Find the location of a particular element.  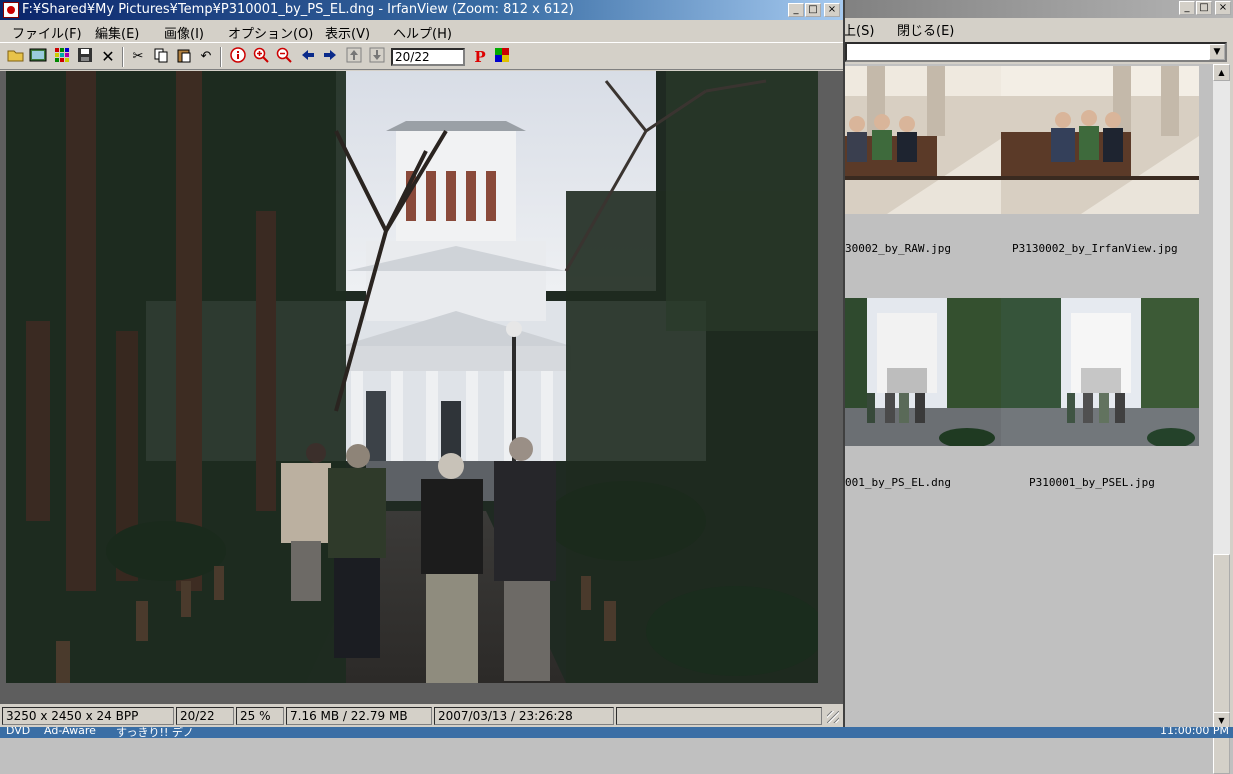

status-zoom: 25 % is located at coordinates (260, 716).